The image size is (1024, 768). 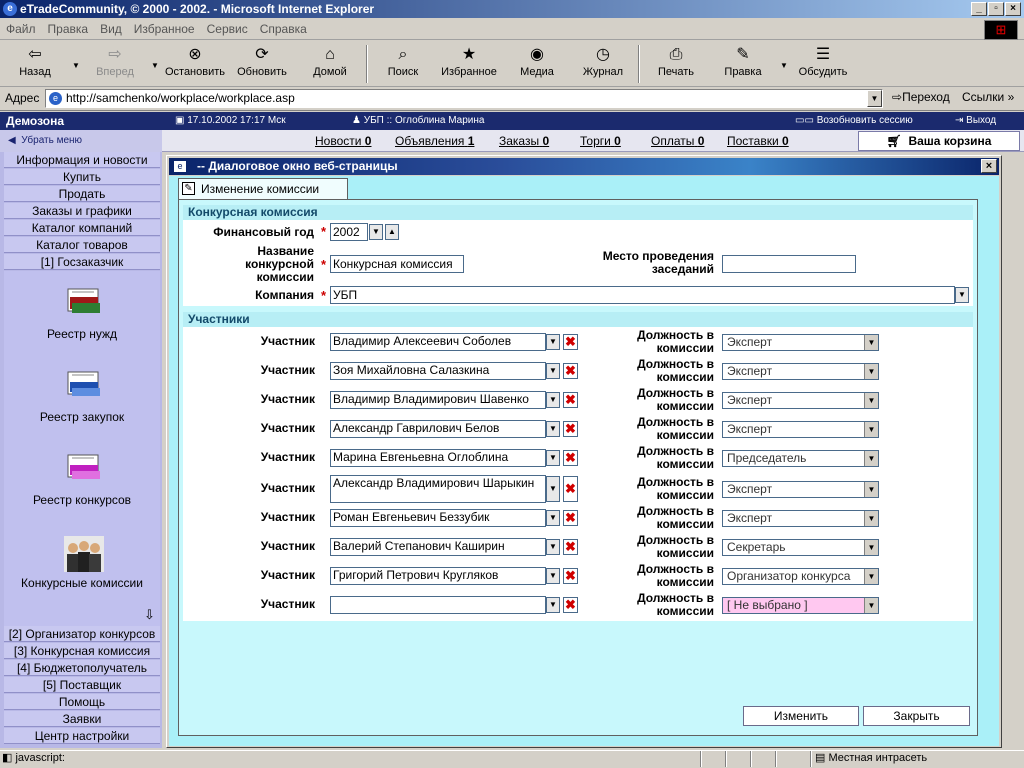 I want to click on participant-name-input, so click(x=438, y=605).